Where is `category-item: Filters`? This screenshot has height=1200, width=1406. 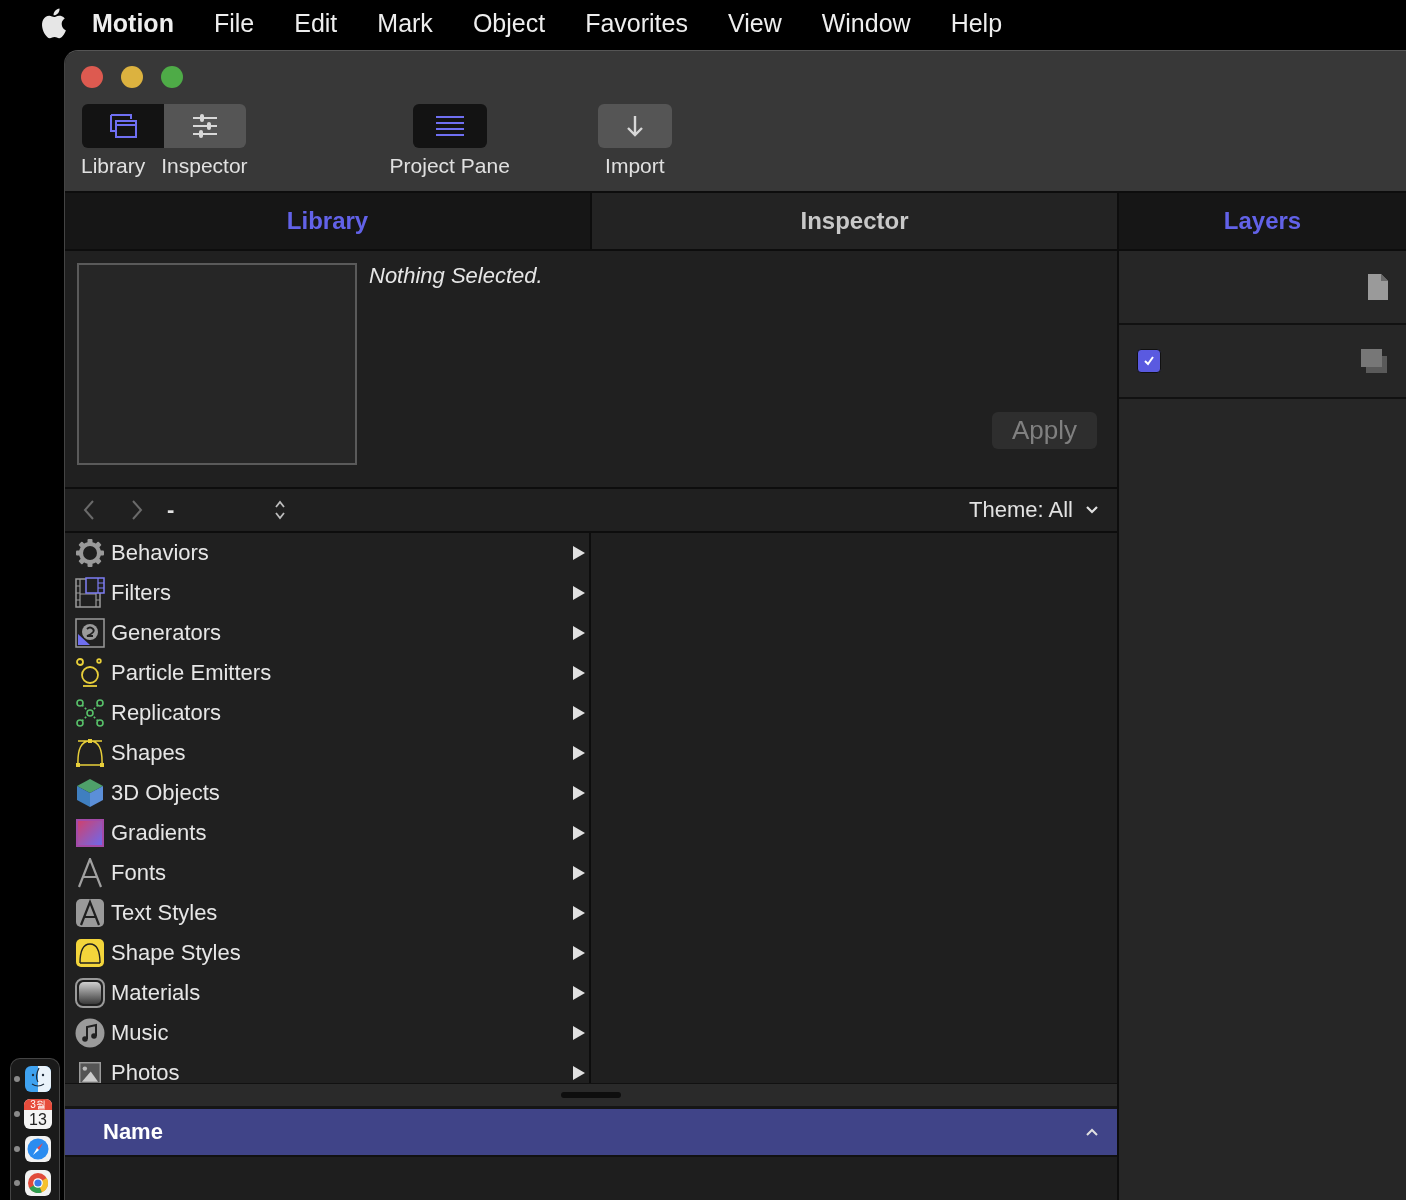
category-item: Filters is located at coordinates (327, 593).